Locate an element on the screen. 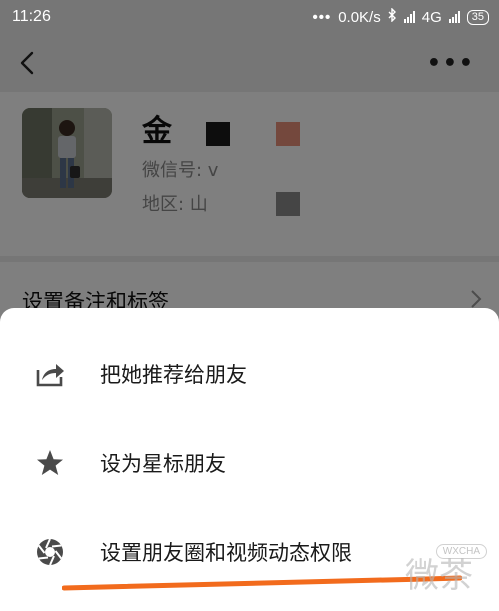 Image resolution: width=499 pixels, height=611 pixels. share-icon is located at coordinates (50, 374).